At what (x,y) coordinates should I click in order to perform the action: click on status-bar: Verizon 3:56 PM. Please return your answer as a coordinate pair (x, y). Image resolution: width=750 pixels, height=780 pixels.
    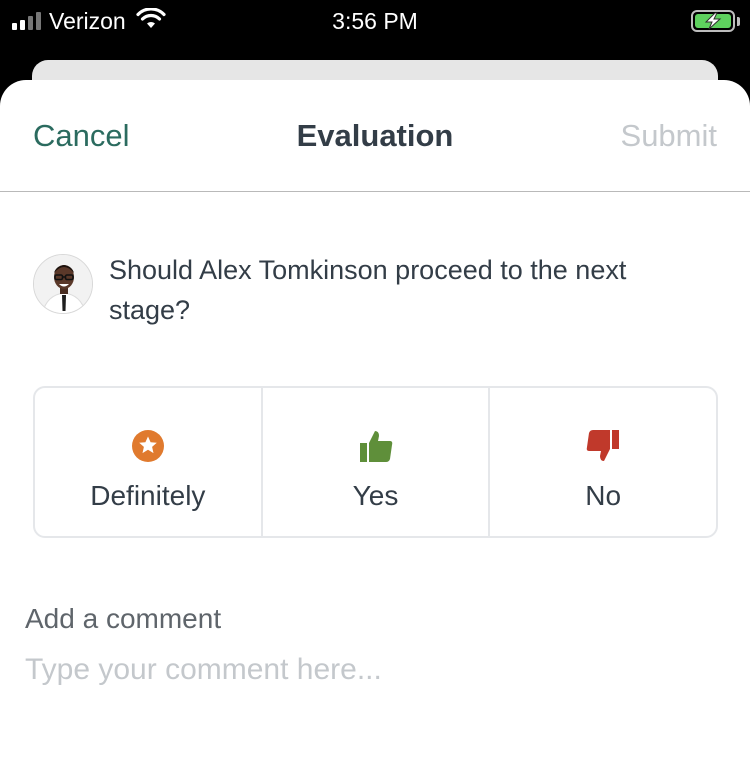
    Looking at the image, I should click on (375, 30).